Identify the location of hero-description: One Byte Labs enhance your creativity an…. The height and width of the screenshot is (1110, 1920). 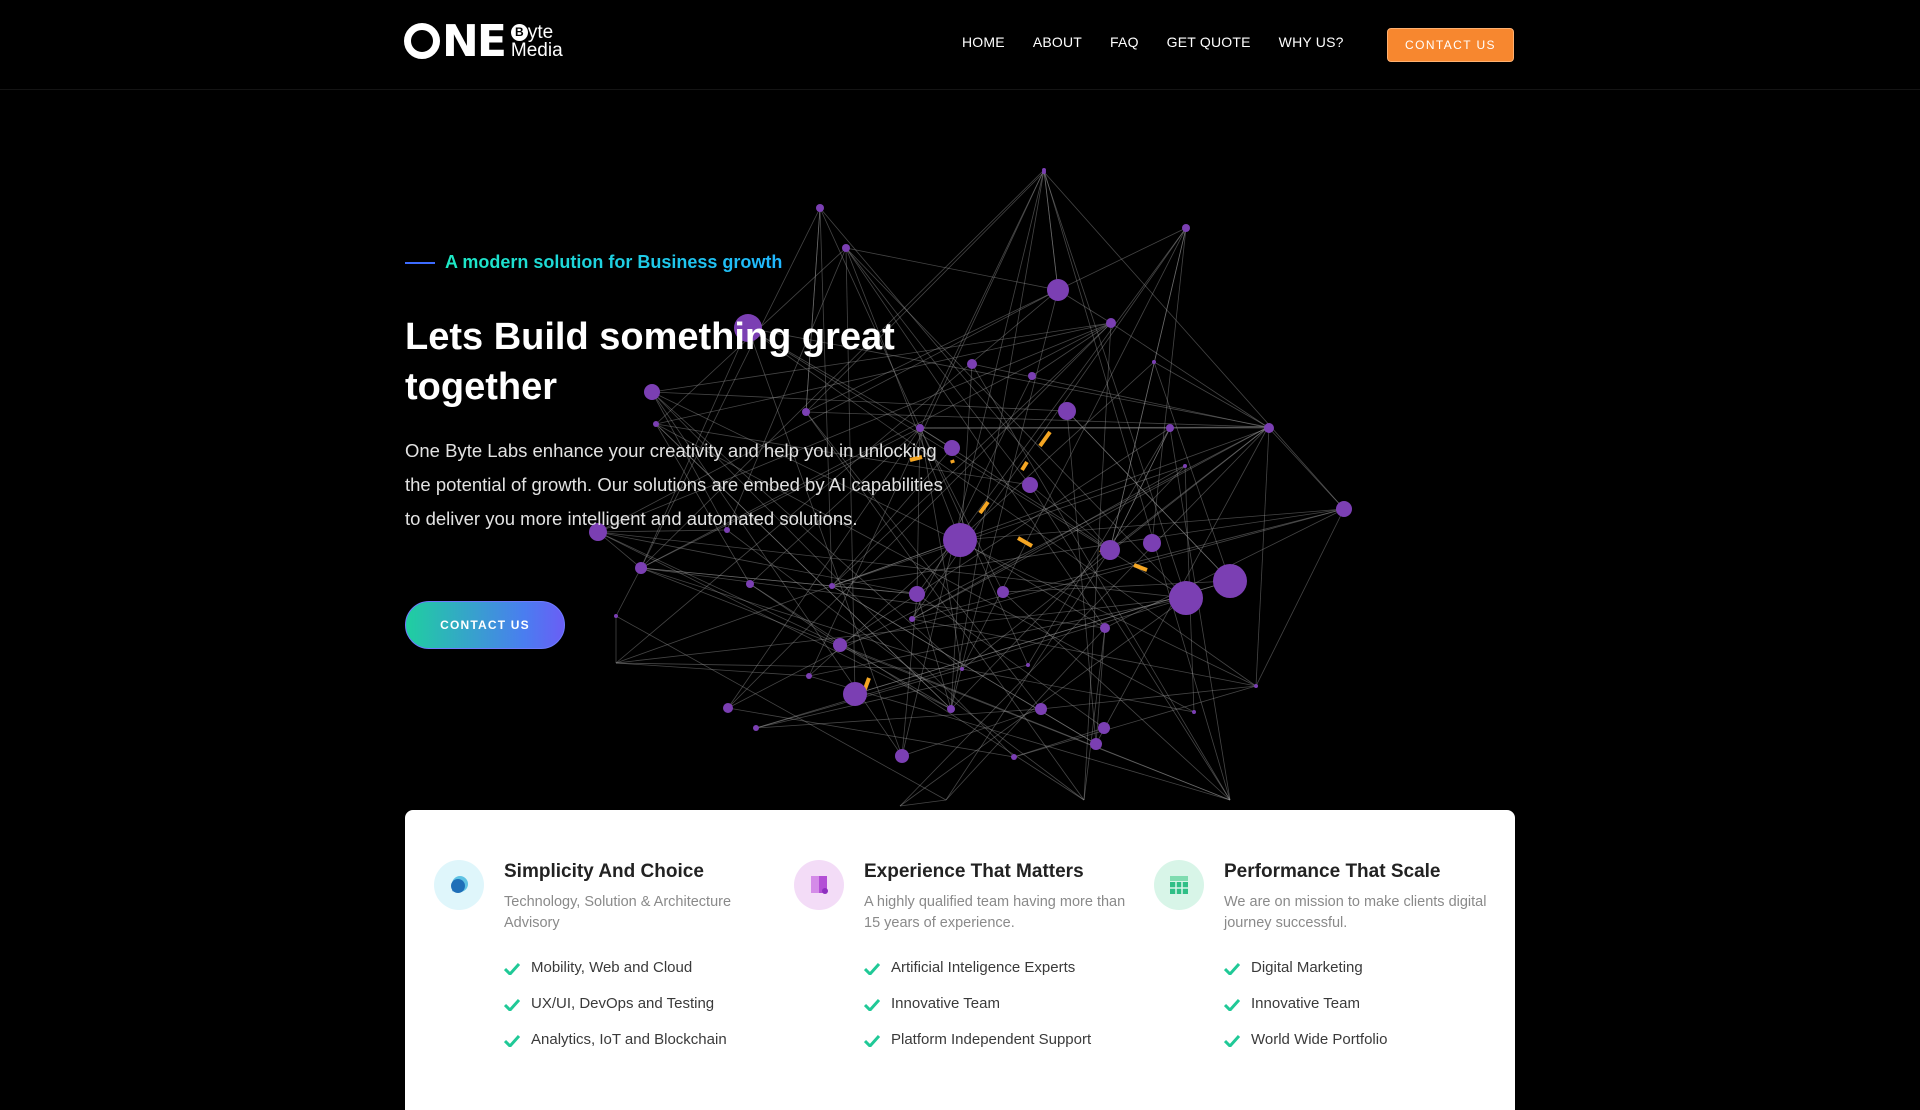
(674, 484).